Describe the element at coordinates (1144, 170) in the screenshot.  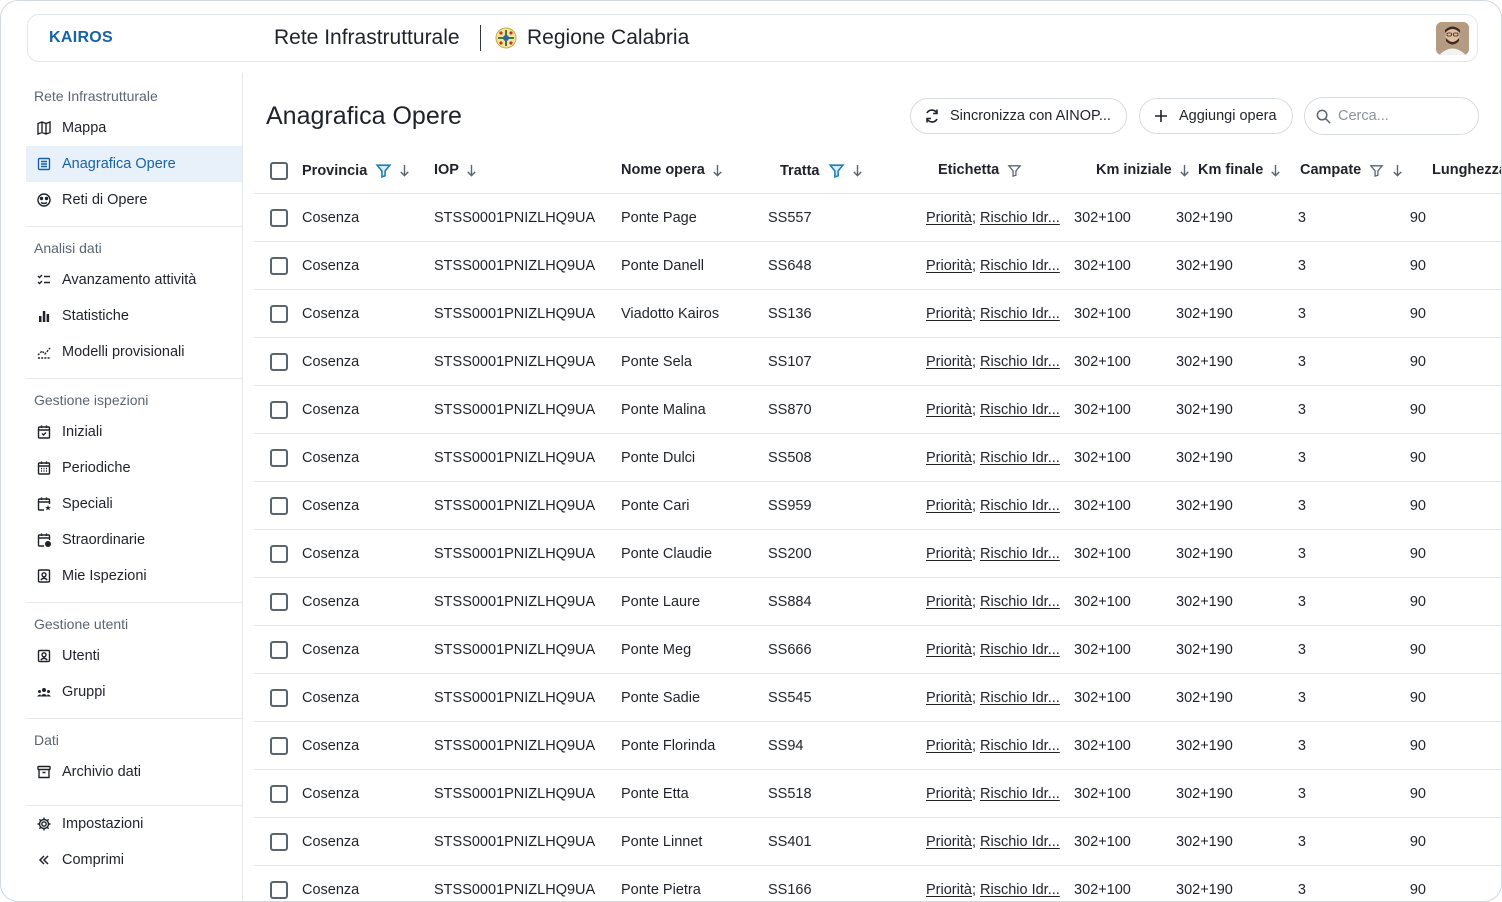
I see `column-header-km-iniziale: Km iniziale` at that location.